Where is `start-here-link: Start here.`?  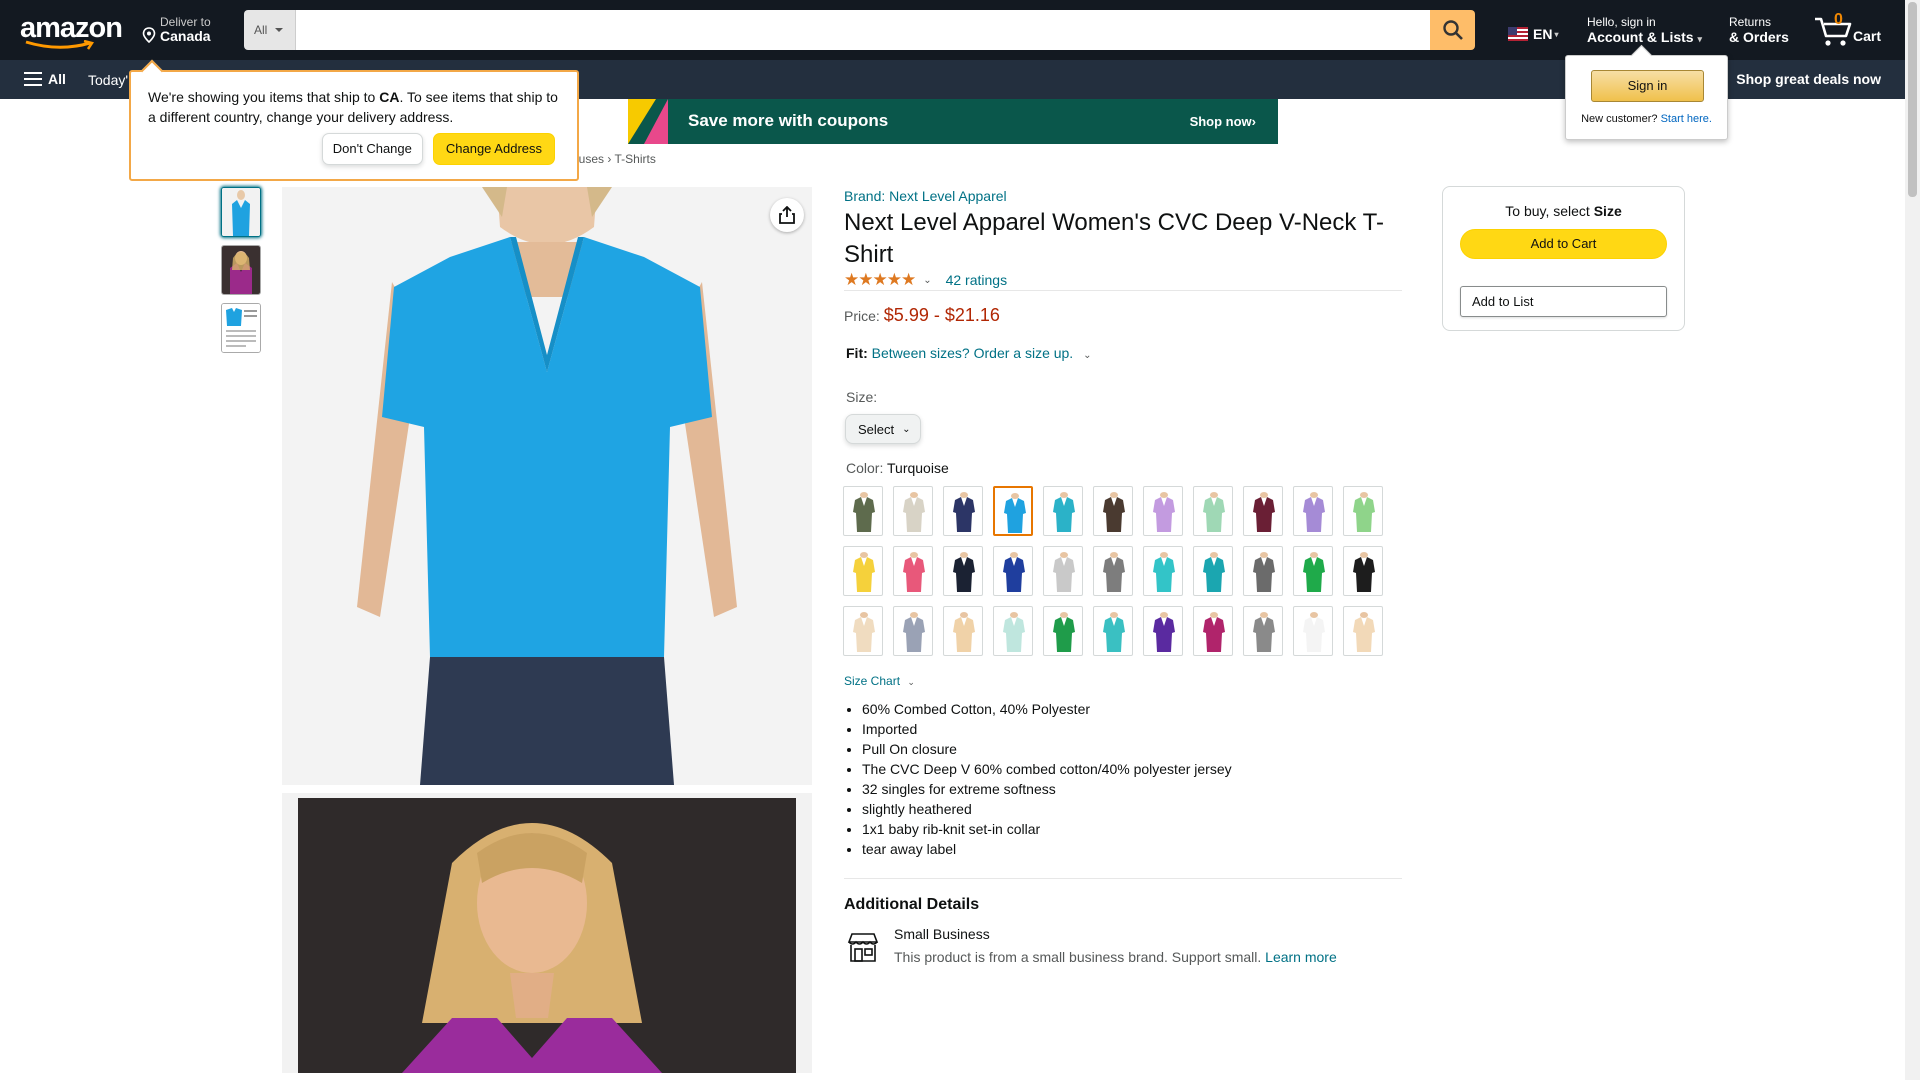
start-here-link: Start here. is located at coordinates (1686, 119).